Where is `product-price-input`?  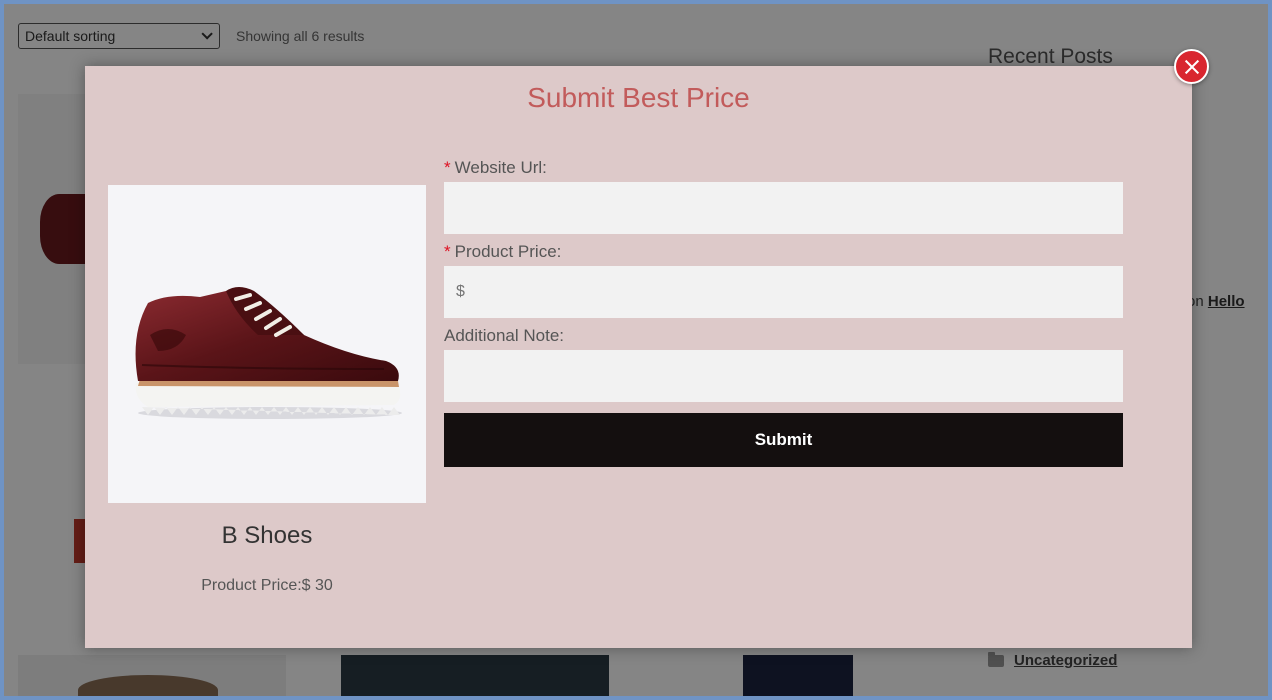 product-price-input is located at coordinates (783, 292).